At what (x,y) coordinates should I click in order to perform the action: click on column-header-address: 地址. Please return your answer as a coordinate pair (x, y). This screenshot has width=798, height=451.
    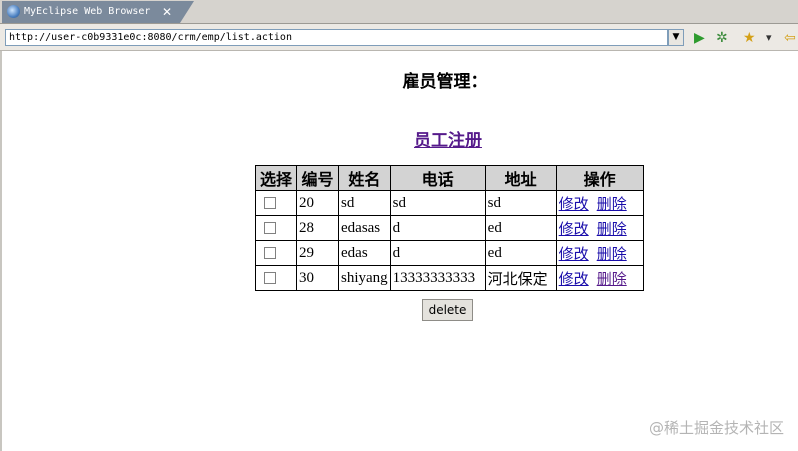
    Looking at the image, I should click on (520, 178).